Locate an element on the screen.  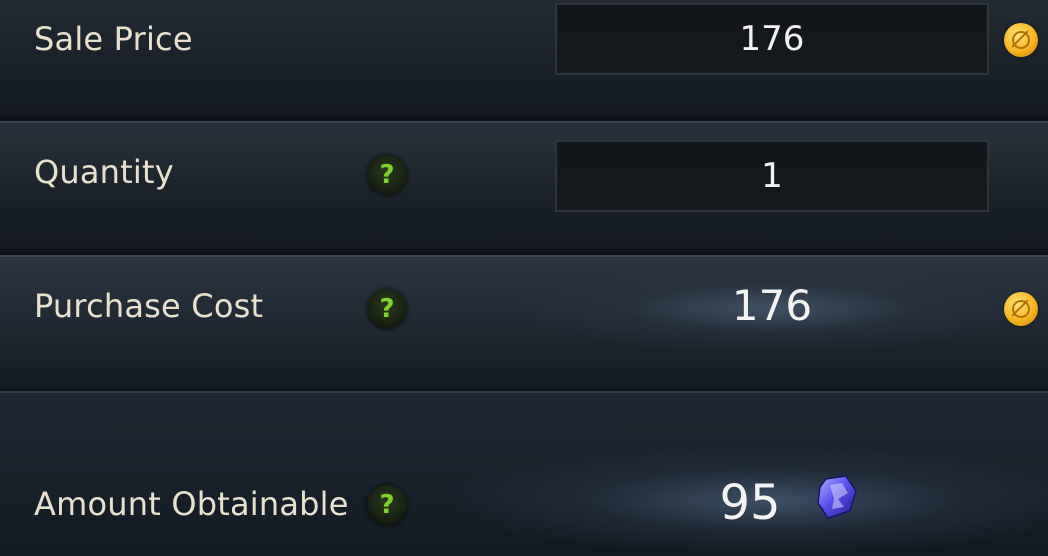
amount-obtainable-label: Amount Obtainable is located at coordinates (191, 504).